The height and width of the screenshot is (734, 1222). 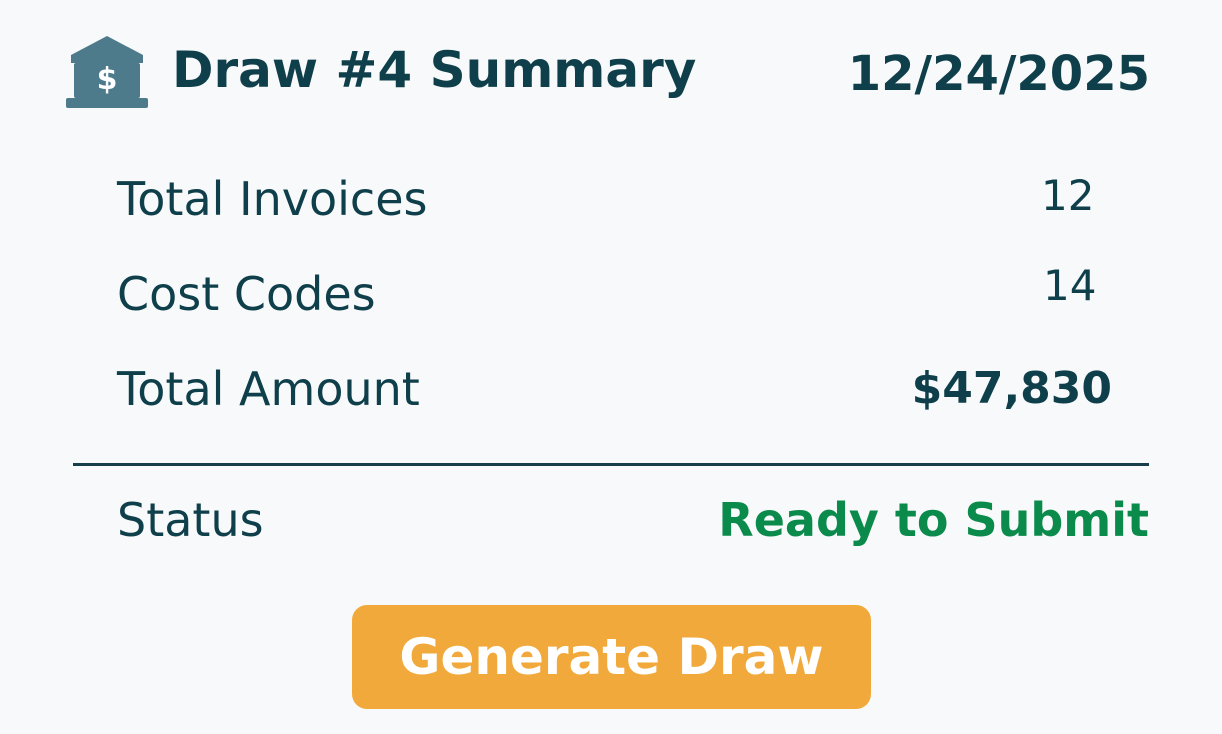 I want to click on bank-dollar-icon: $, so click(x=107, y=72).